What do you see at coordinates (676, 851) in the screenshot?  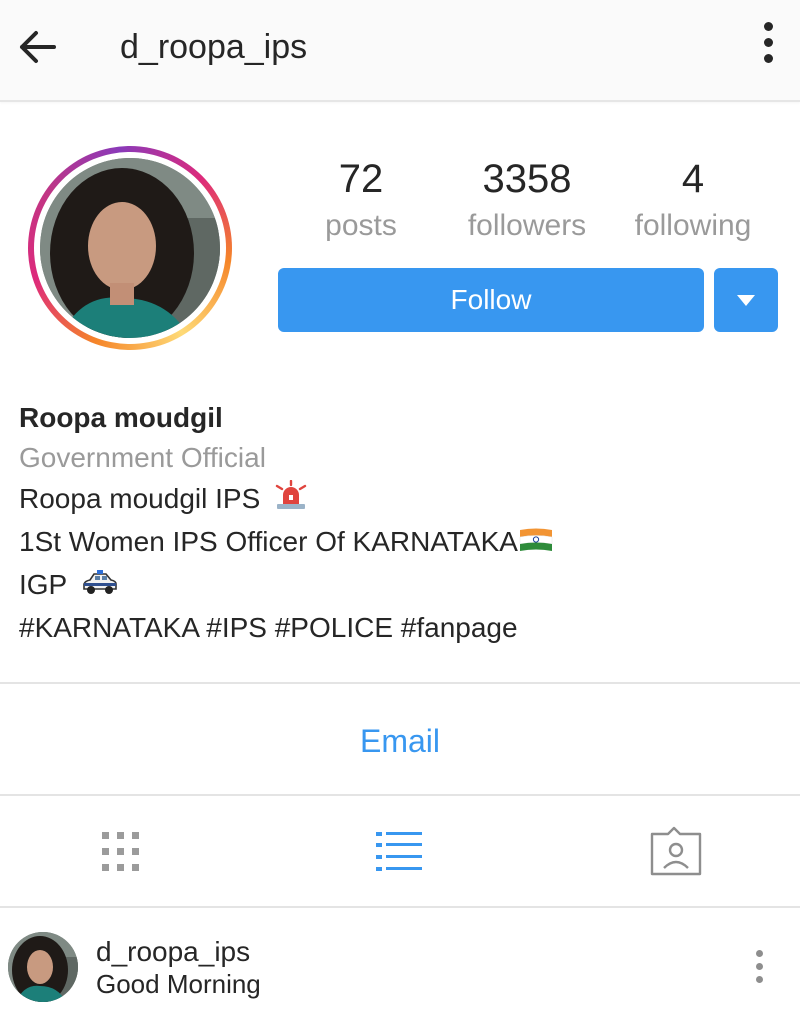 I see `tagged-person-icon` at bounding box center [676, 851].